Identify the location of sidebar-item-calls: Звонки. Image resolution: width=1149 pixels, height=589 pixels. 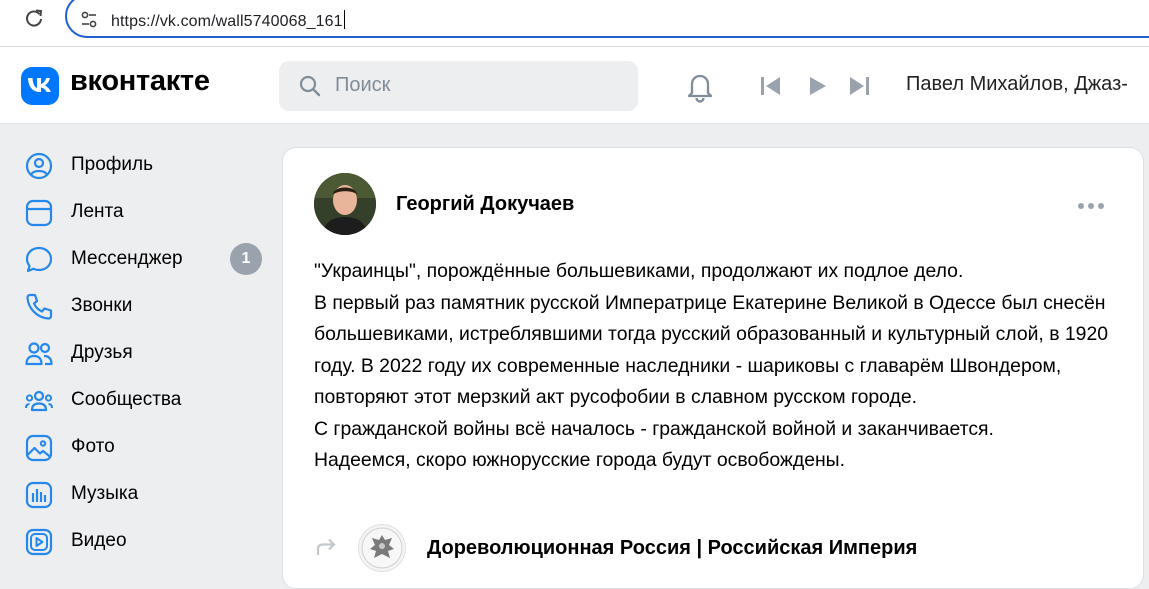
(146, 305).